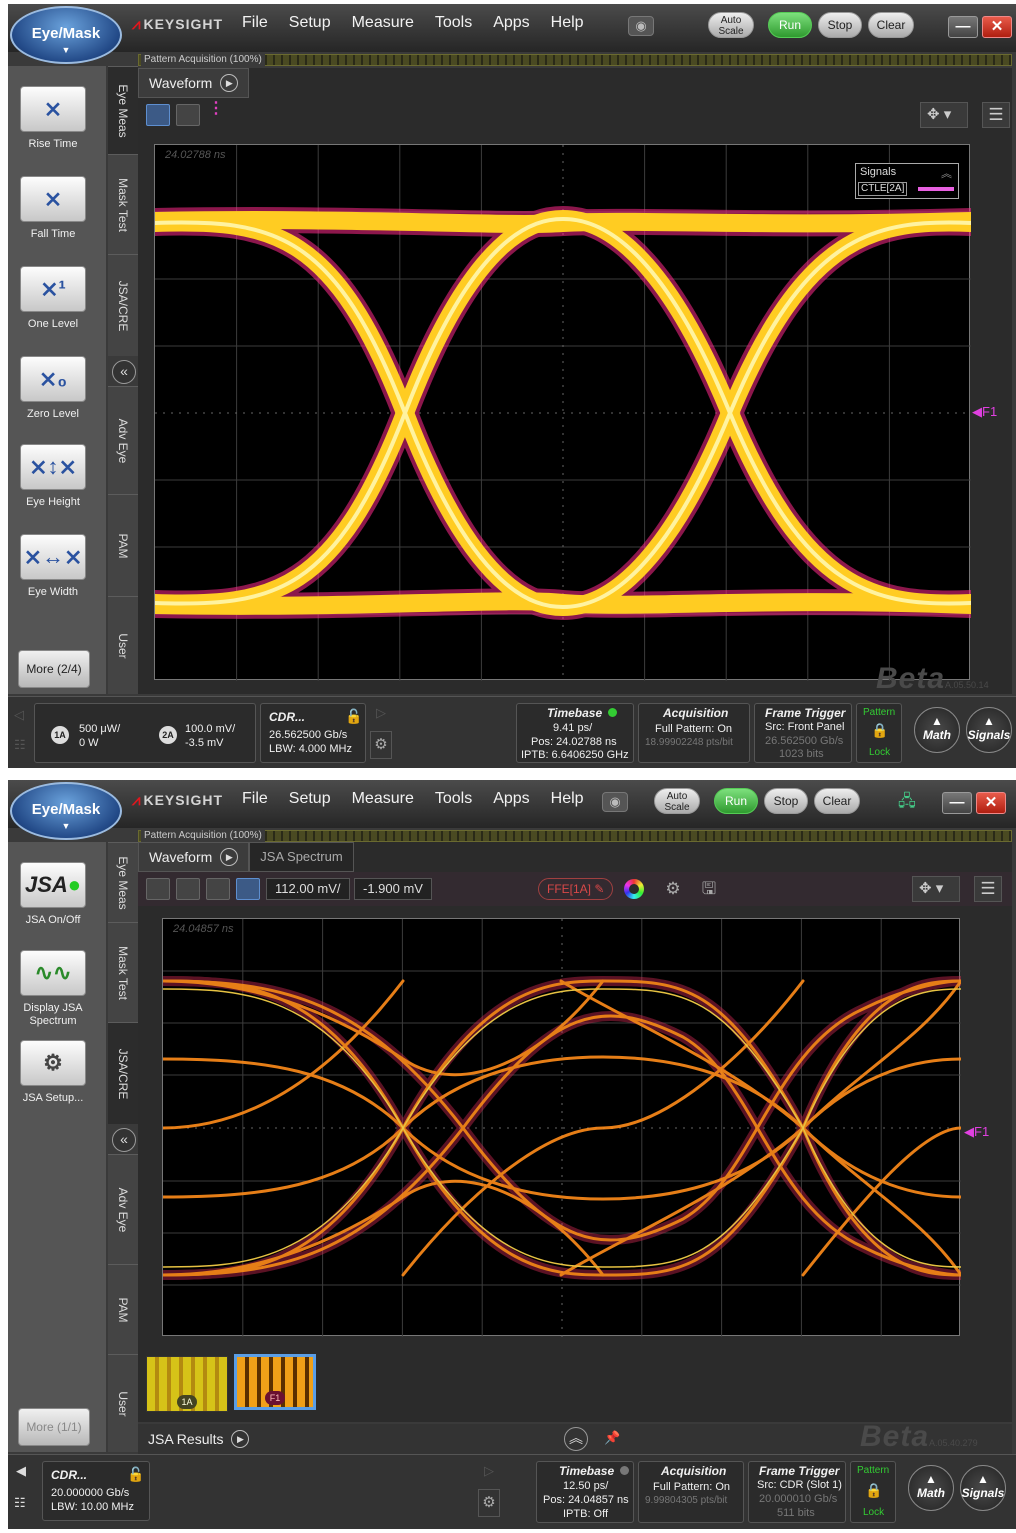 The height and width of the screenshot is (1533, 1016). I want to click on quad-grid-icon, so click(188, 889).